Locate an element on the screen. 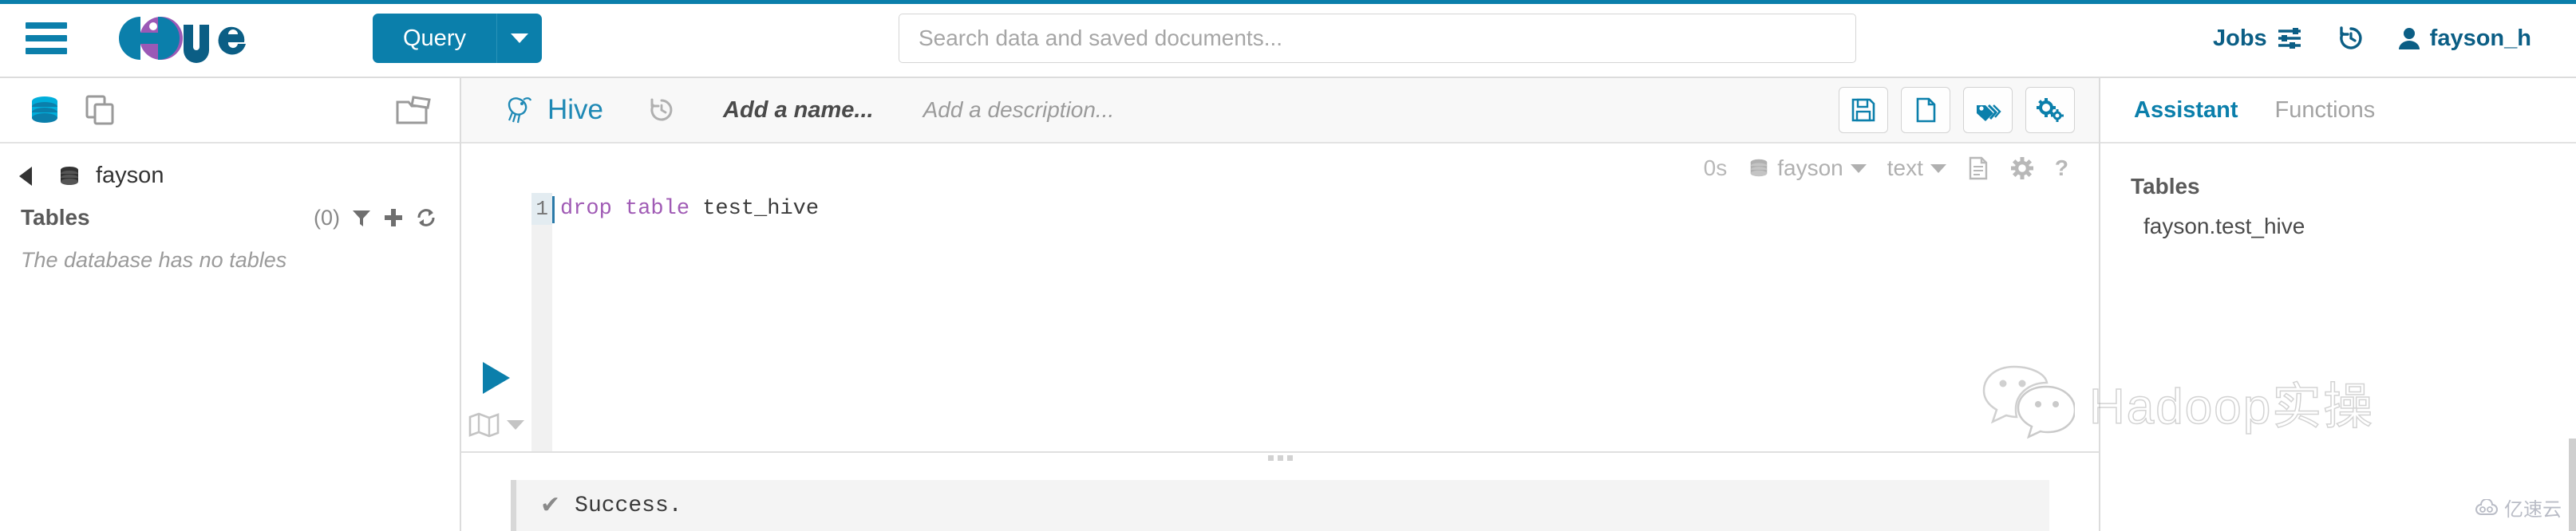 This screenshot has height=531, width=2576. open-folder-icon is located at coordinates (413, 110).